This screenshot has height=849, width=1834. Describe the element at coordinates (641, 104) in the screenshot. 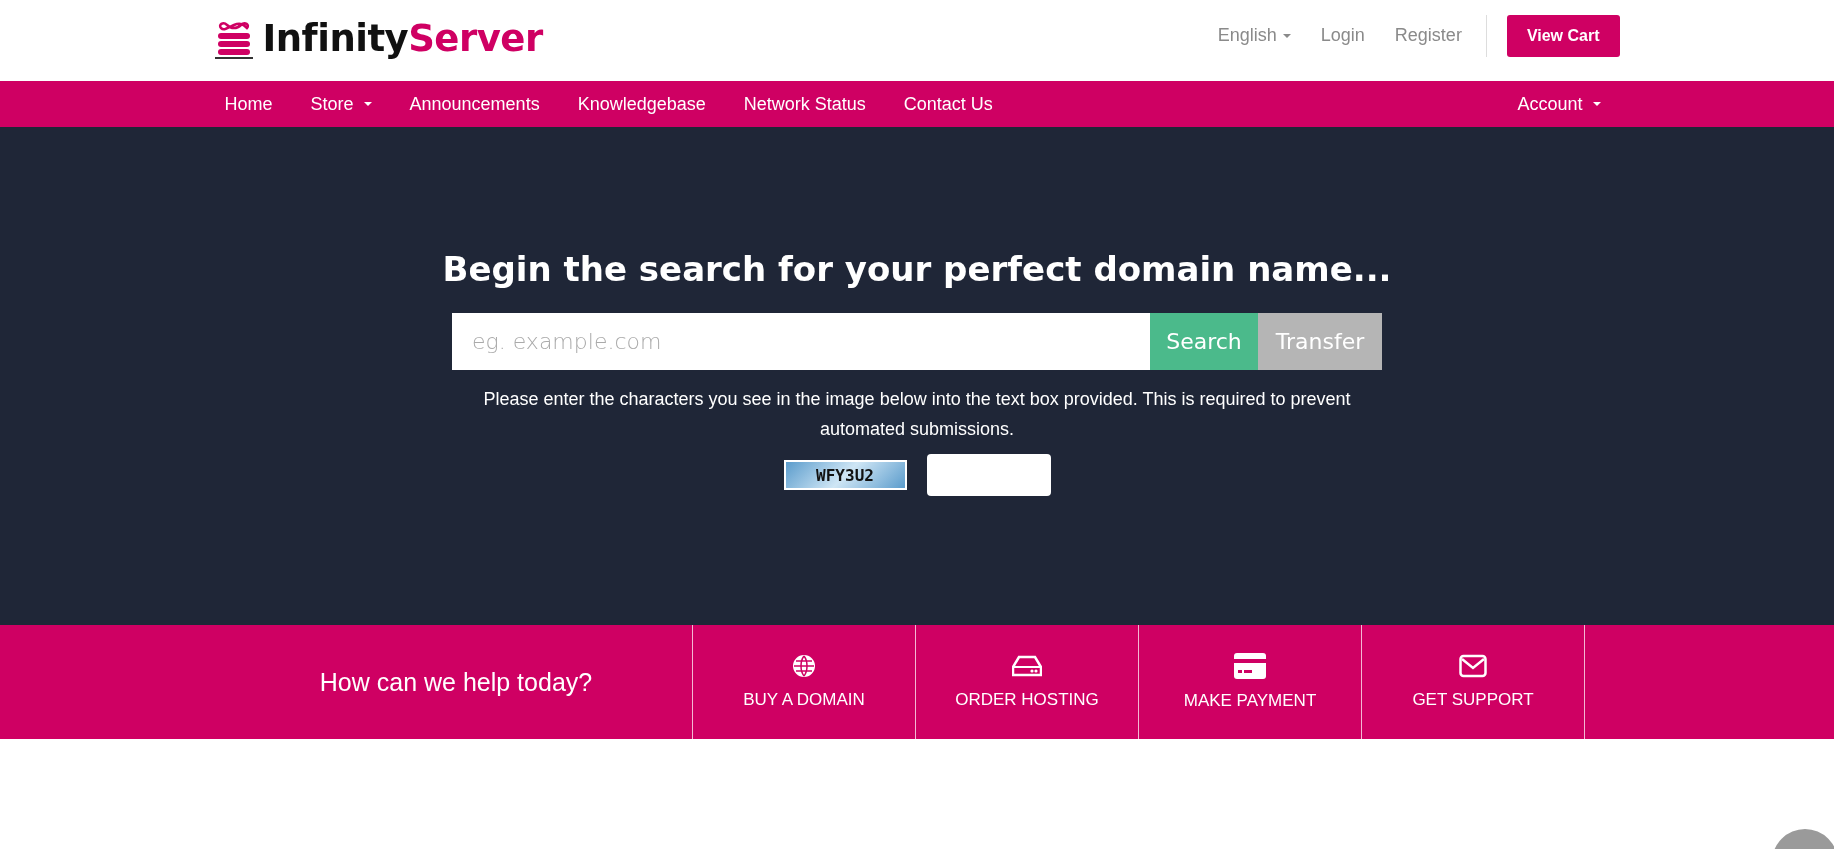

I see `nav-link: Knowledgebase` at that location.